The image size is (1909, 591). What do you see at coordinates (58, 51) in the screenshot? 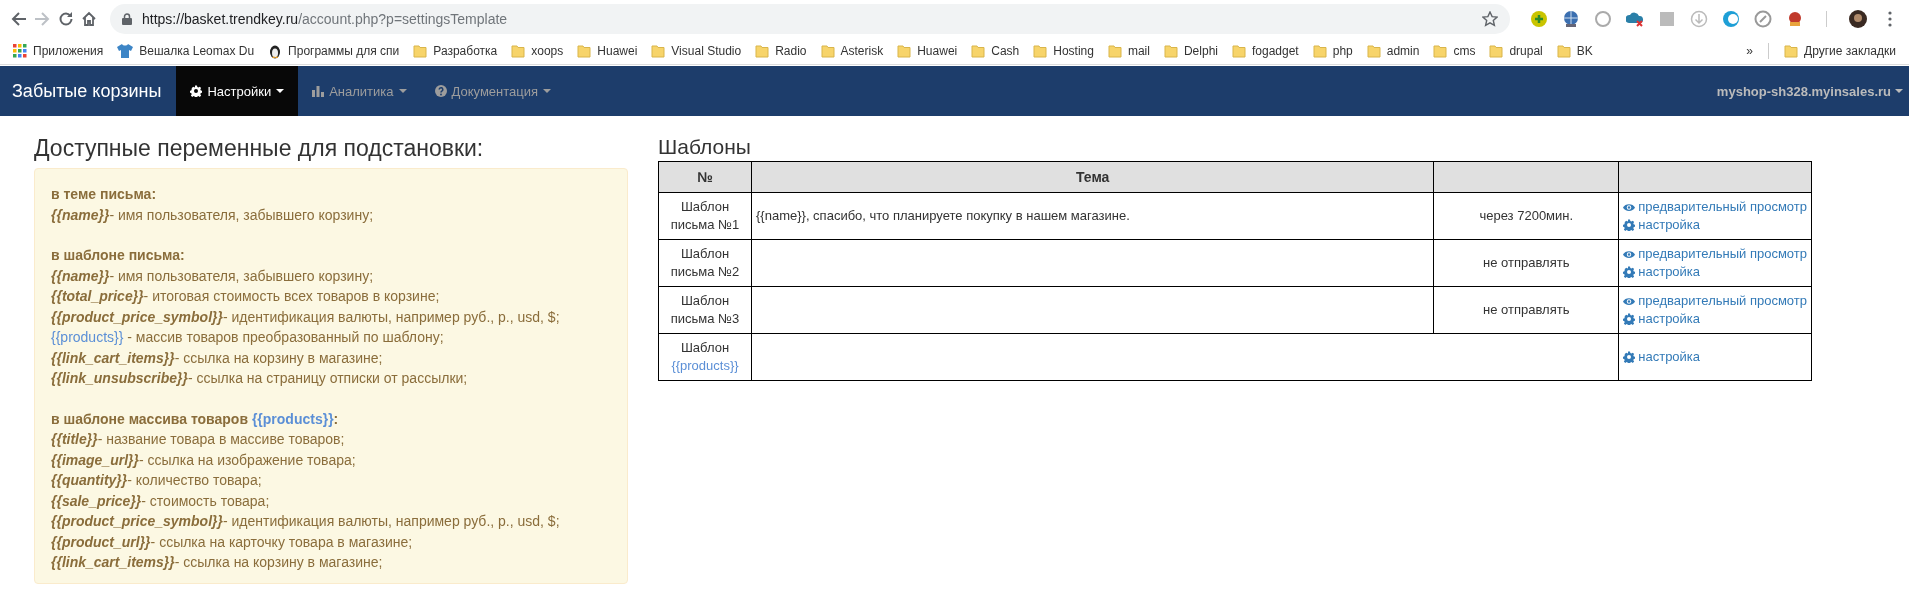
I see `bookmark: Приложения` at bounding box center [58, 51].